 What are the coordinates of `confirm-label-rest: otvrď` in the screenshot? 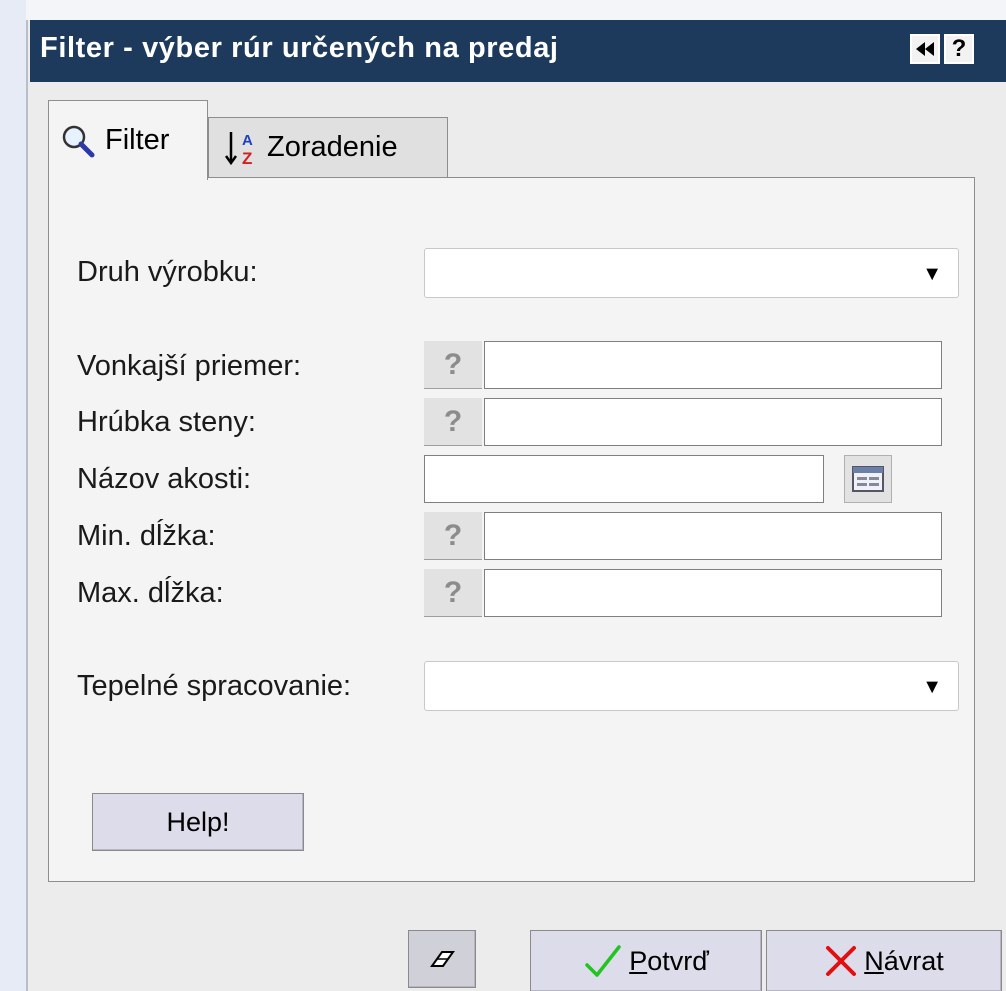 It's located at (678, 960).